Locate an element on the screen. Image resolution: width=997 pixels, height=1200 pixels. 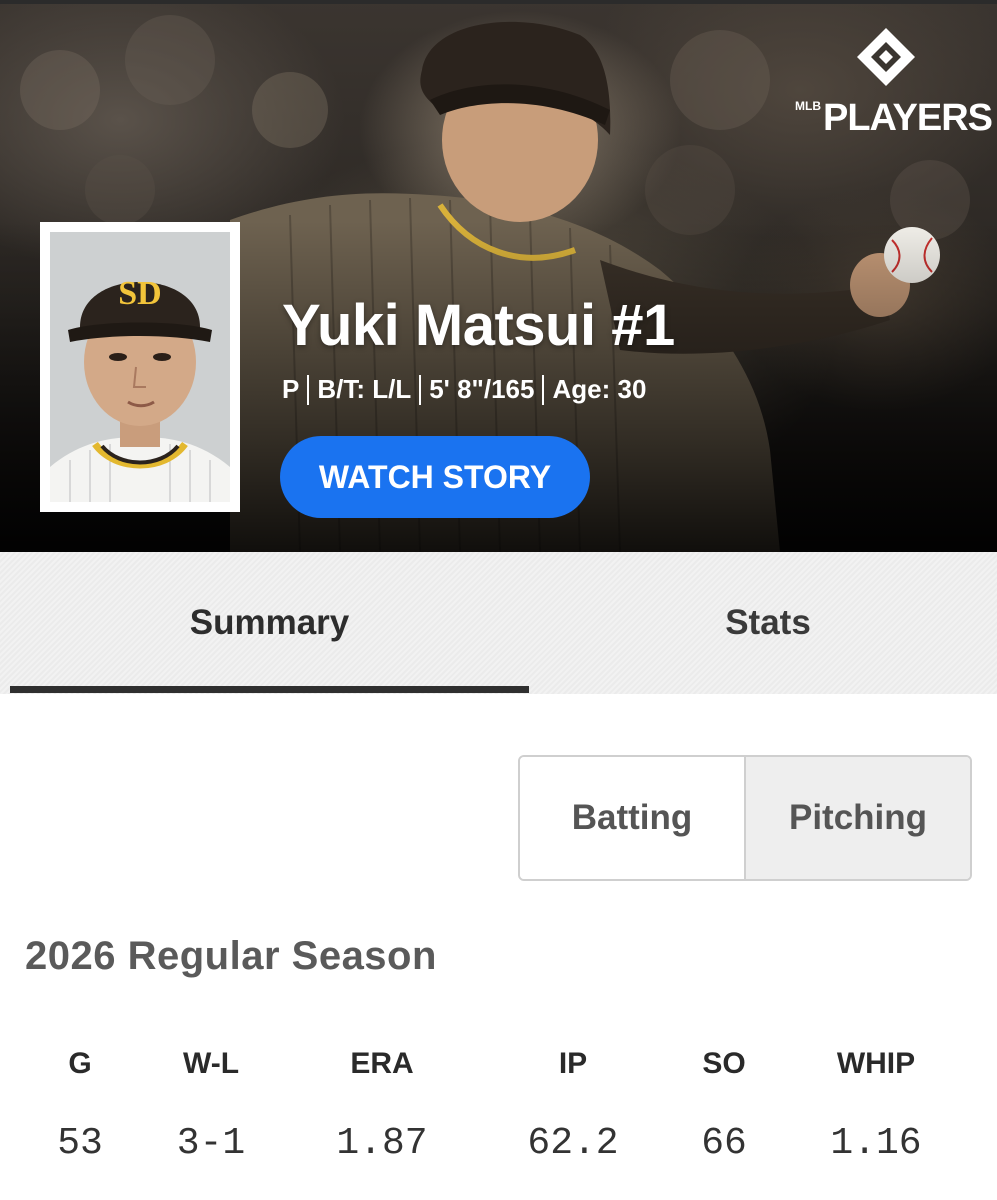
tab-bar: Summary Stats is located at coordinates (498, 623).